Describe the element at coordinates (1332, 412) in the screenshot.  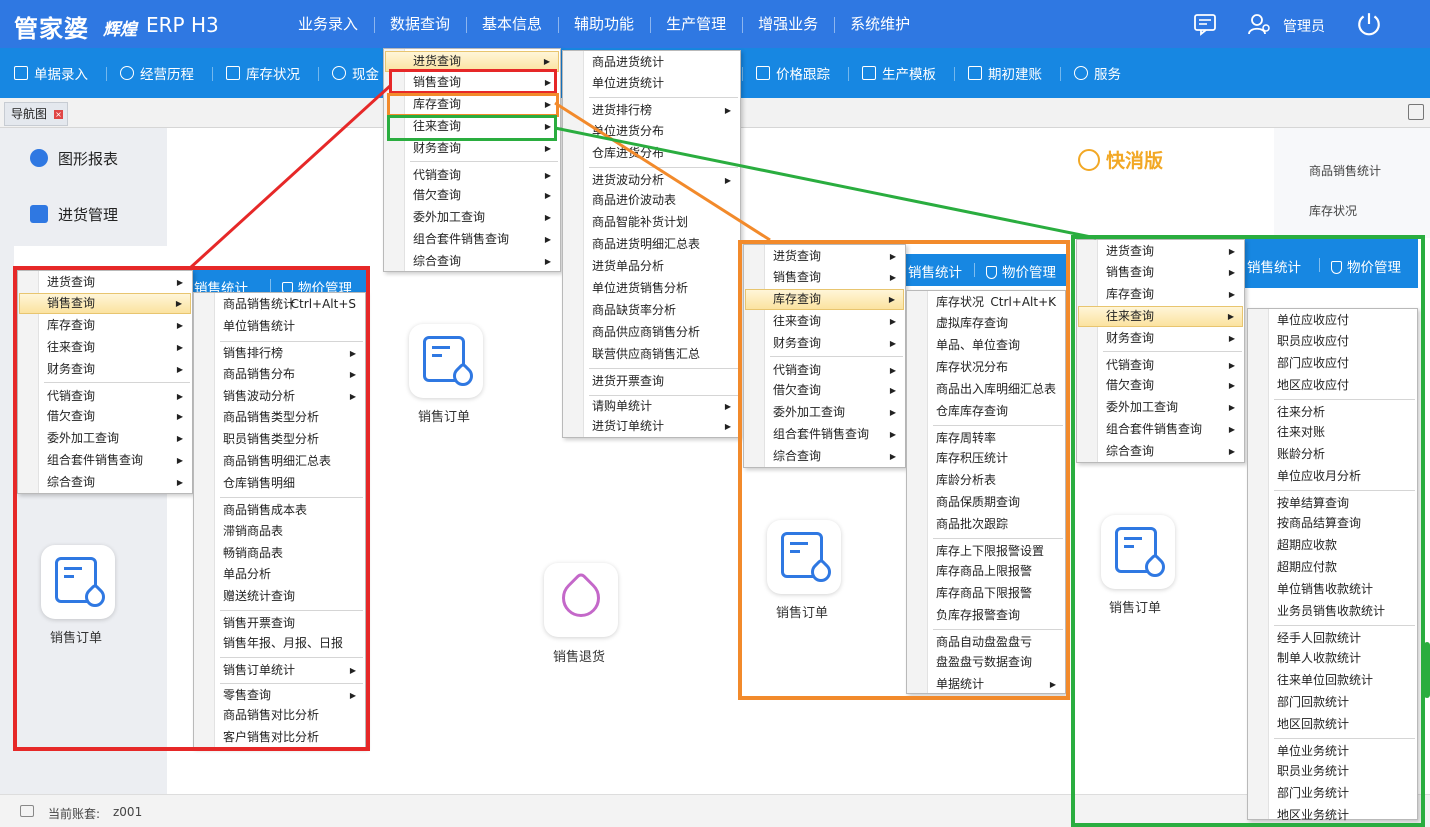
I see `menu-item-account-analysis: 往来分析` at that location.